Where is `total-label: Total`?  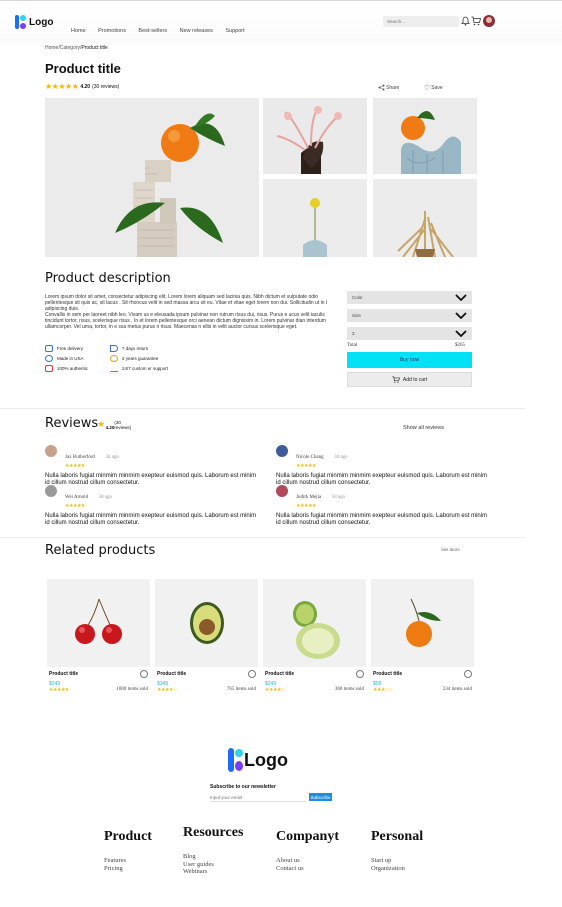
total-label: Total is located at coordinates (352, 345).